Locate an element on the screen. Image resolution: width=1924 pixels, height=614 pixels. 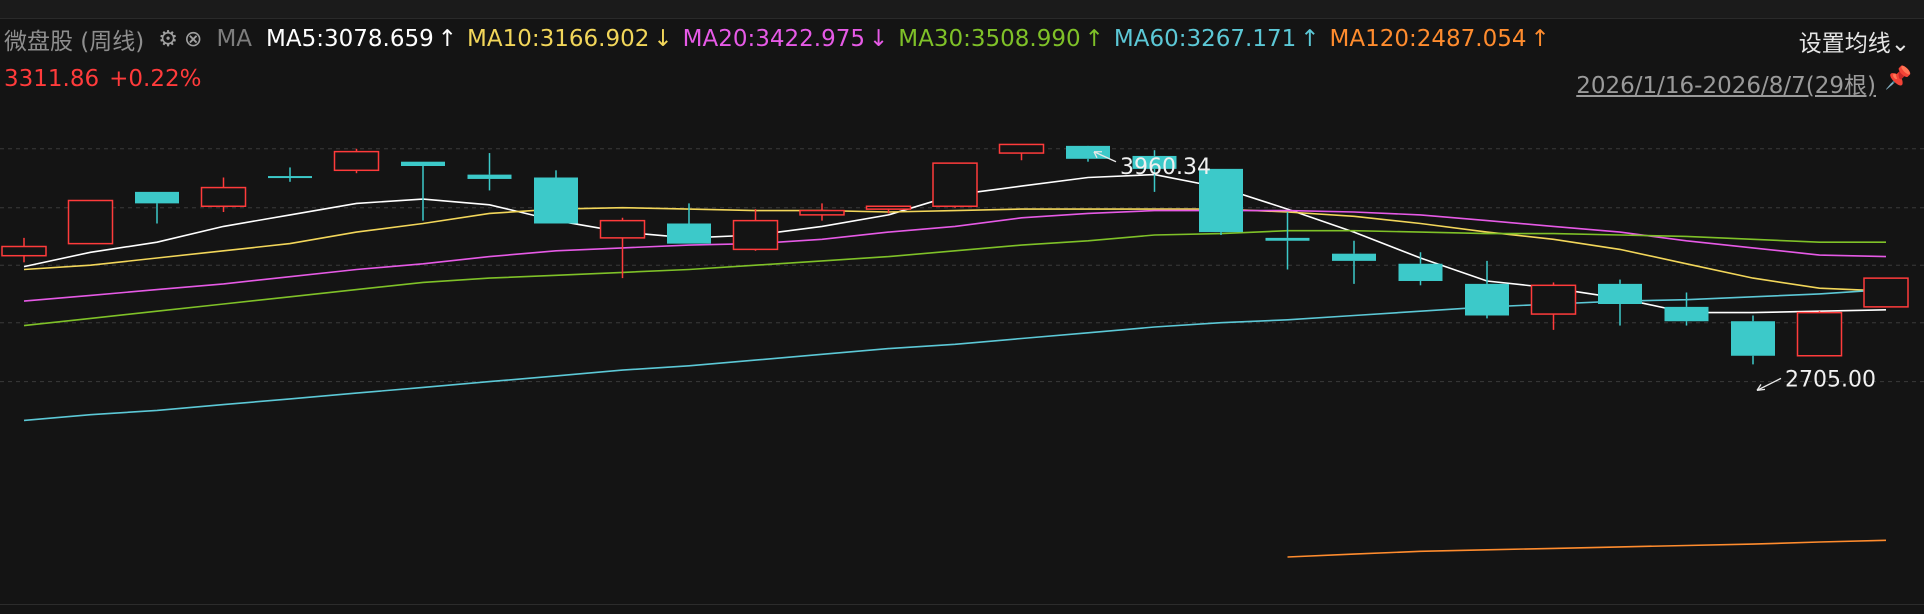
chart-bottom-border is located at coordinates (962, 604).